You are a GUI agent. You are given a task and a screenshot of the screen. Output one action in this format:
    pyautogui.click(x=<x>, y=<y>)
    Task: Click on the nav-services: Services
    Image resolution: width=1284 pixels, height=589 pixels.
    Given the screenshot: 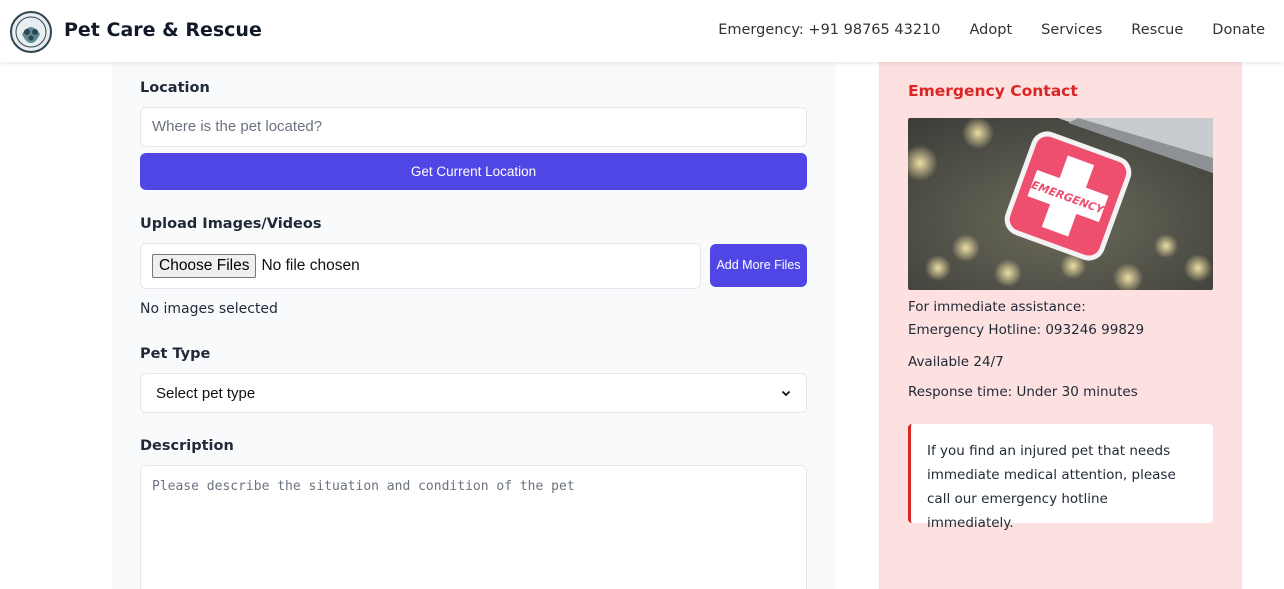 What is the action you would take?
    pyautogui.click(x=1071, y=30)
    